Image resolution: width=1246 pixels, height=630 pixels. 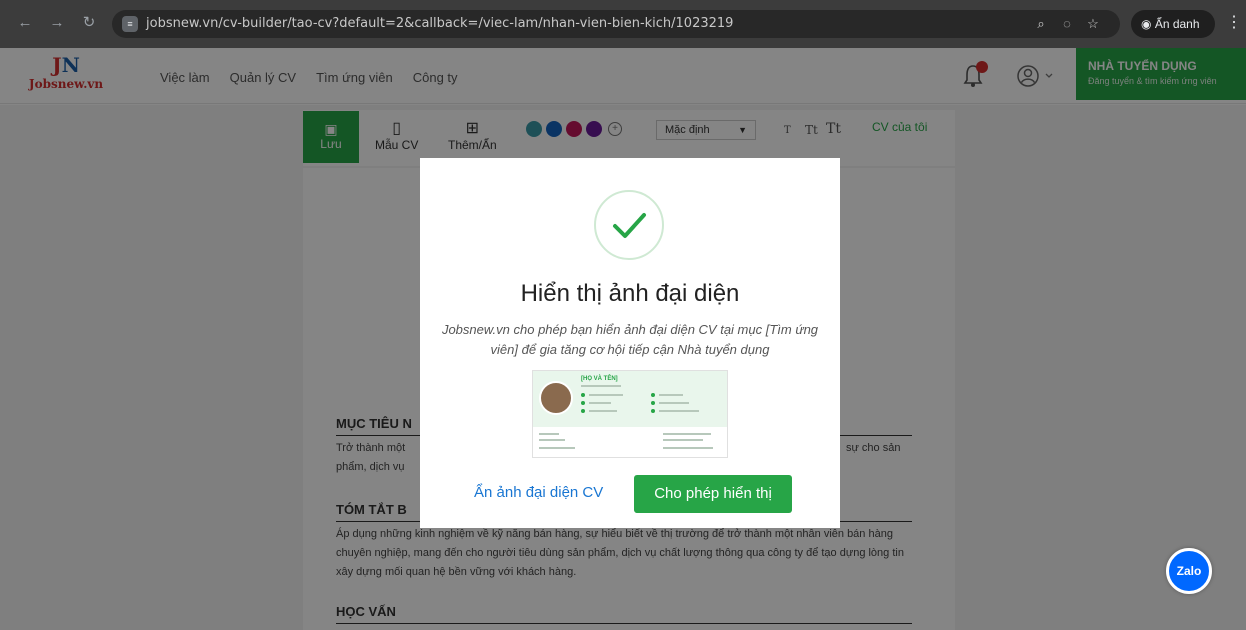 I want to click on incognito-badge: ◉ Ẩn danh, so click(x=1173, y=24).